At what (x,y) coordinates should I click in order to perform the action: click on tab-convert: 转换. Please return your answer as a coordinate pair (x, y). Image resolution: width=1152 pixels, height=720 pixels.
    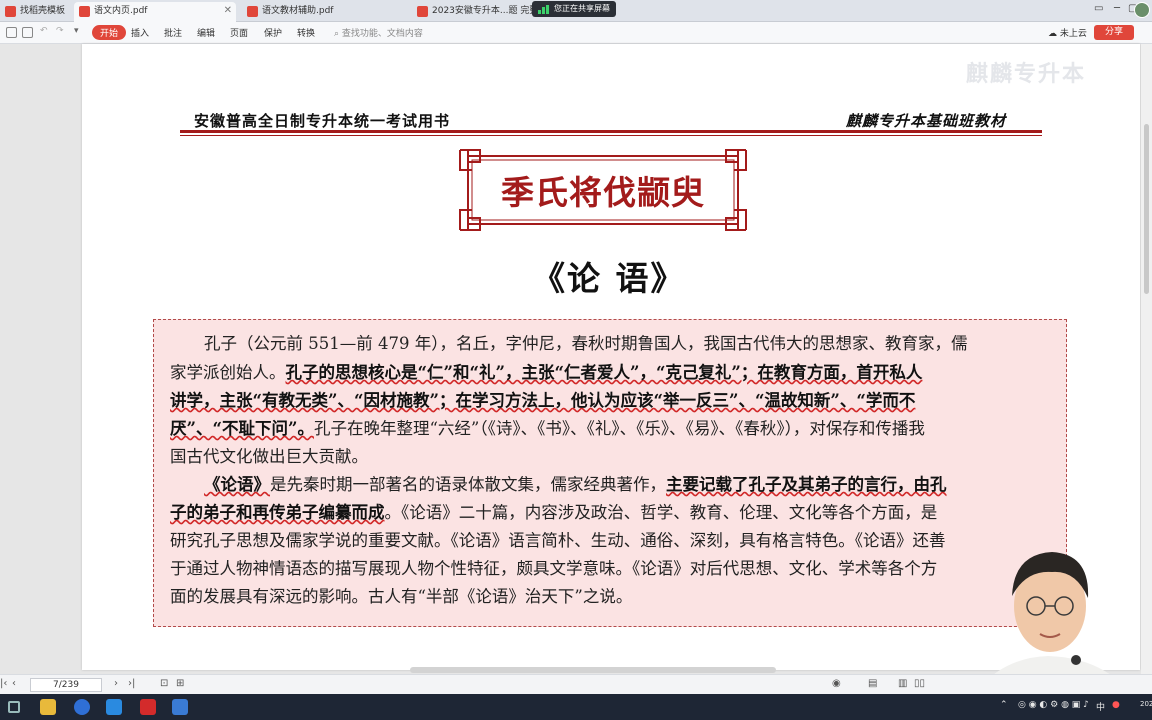
    Looking at the image, I should click on (306, 32).